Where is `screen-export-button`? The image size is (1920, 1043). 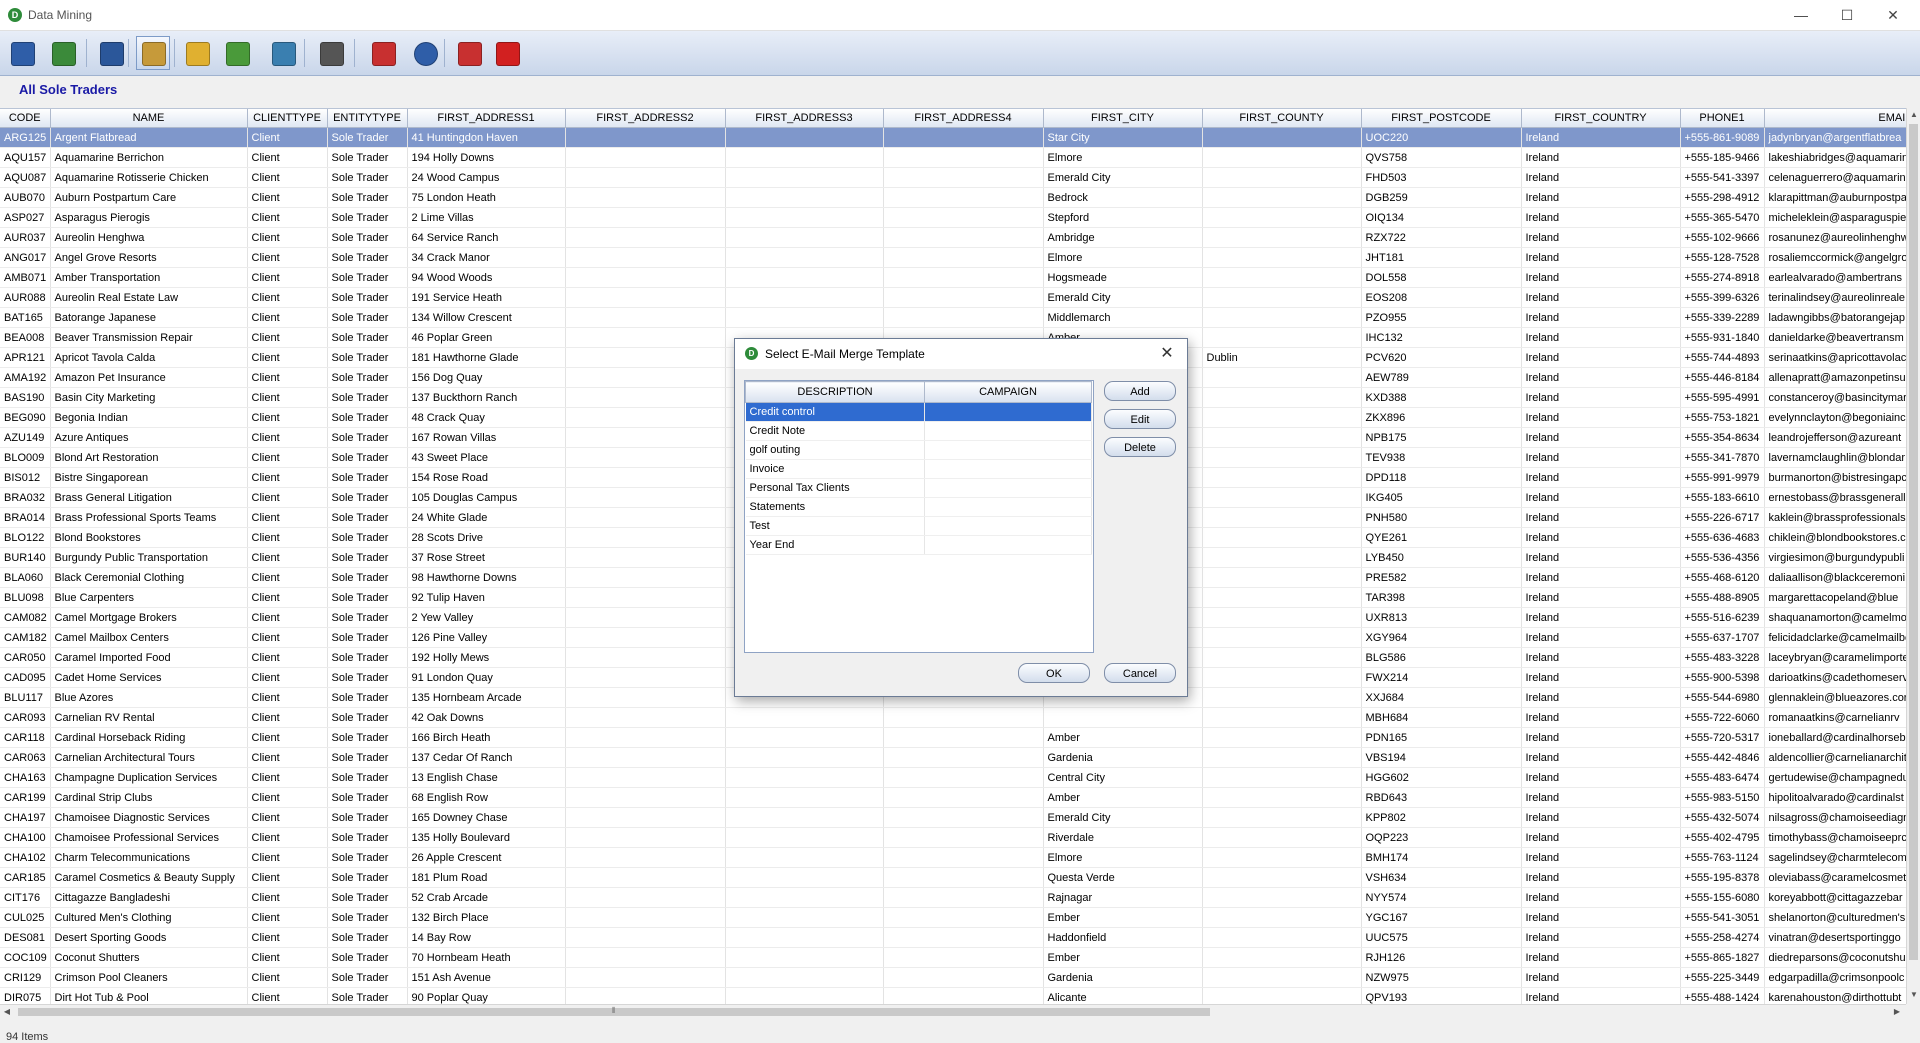
screen-export-button is located at coordinates (283, 53).